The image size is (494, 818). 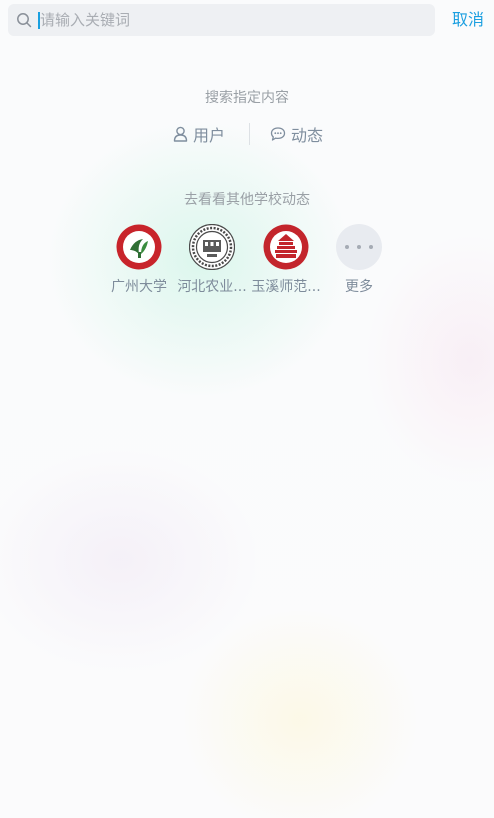 I want to click on comment-icon, so click(x=278, y=134).